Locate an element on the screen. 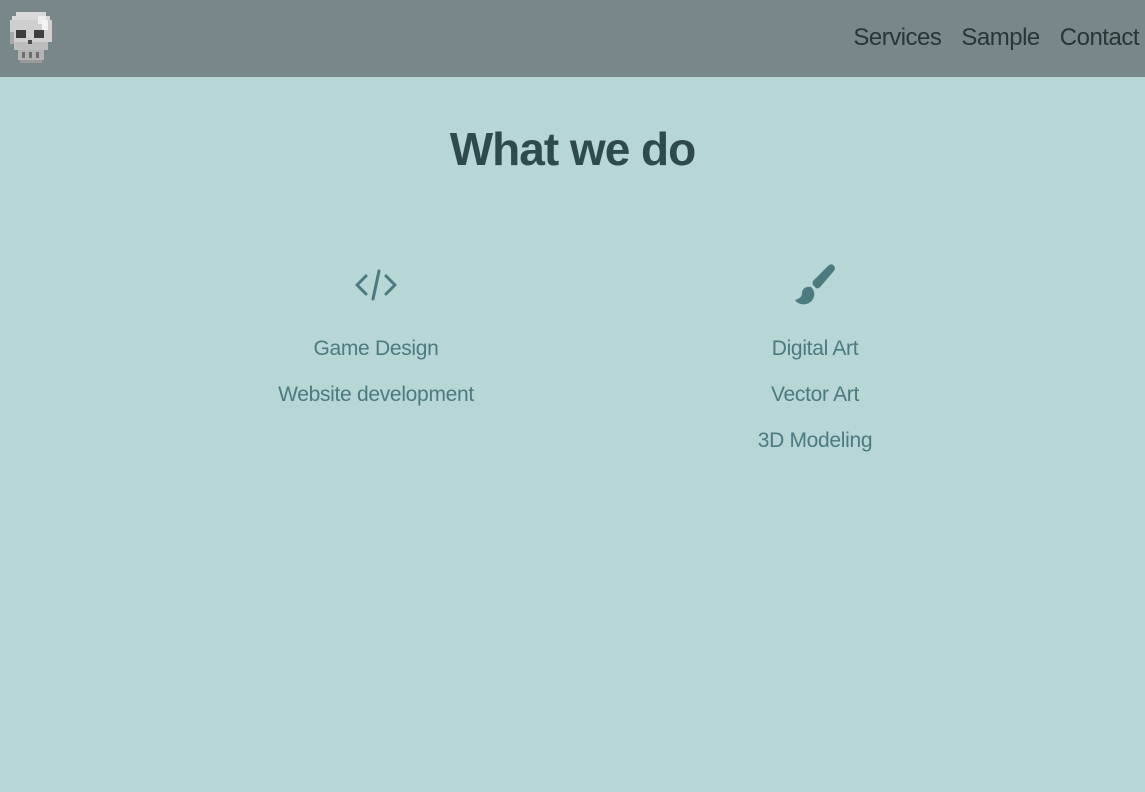 This screenshot has height=792, width=1145. code-icon is located at coordinates (376, 285).